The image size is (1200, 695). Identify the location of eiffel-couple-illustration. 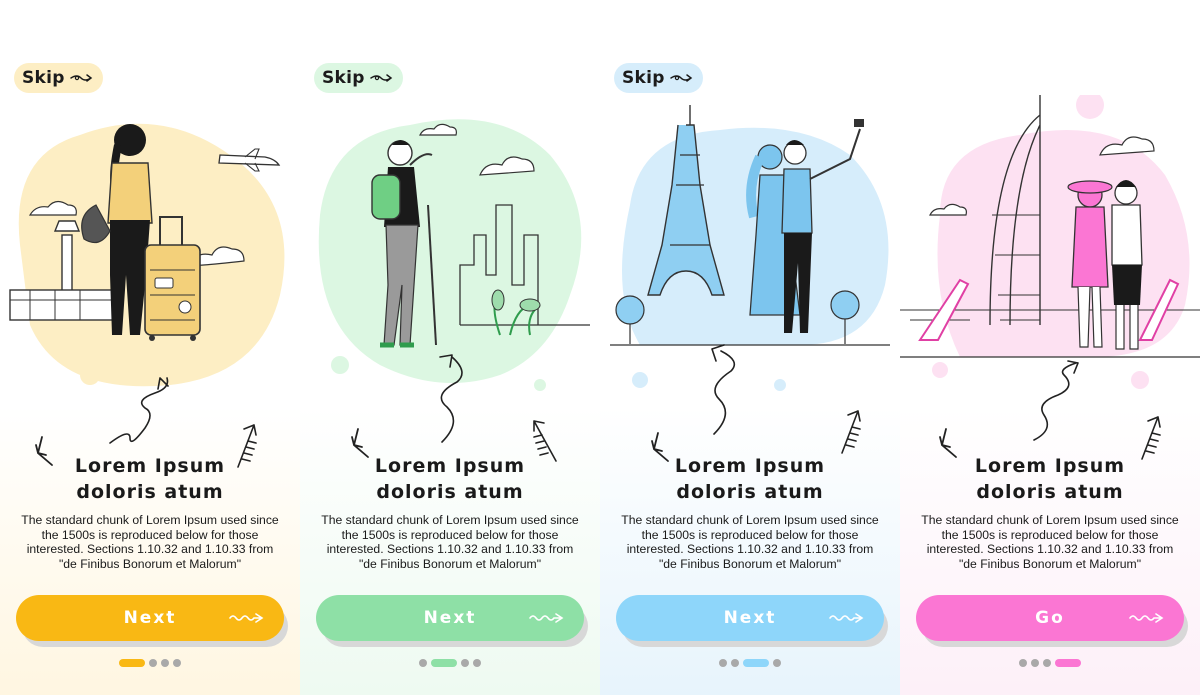
(750, 248).